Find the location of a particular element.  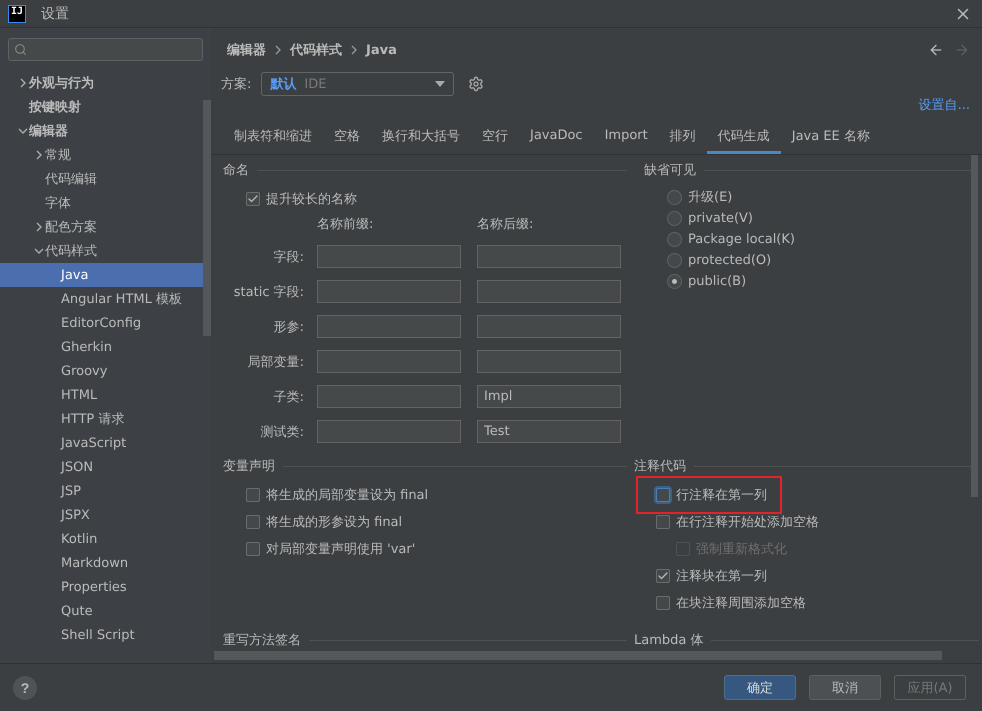

option-label: Package local(K) is located at coordinates (741, 239).